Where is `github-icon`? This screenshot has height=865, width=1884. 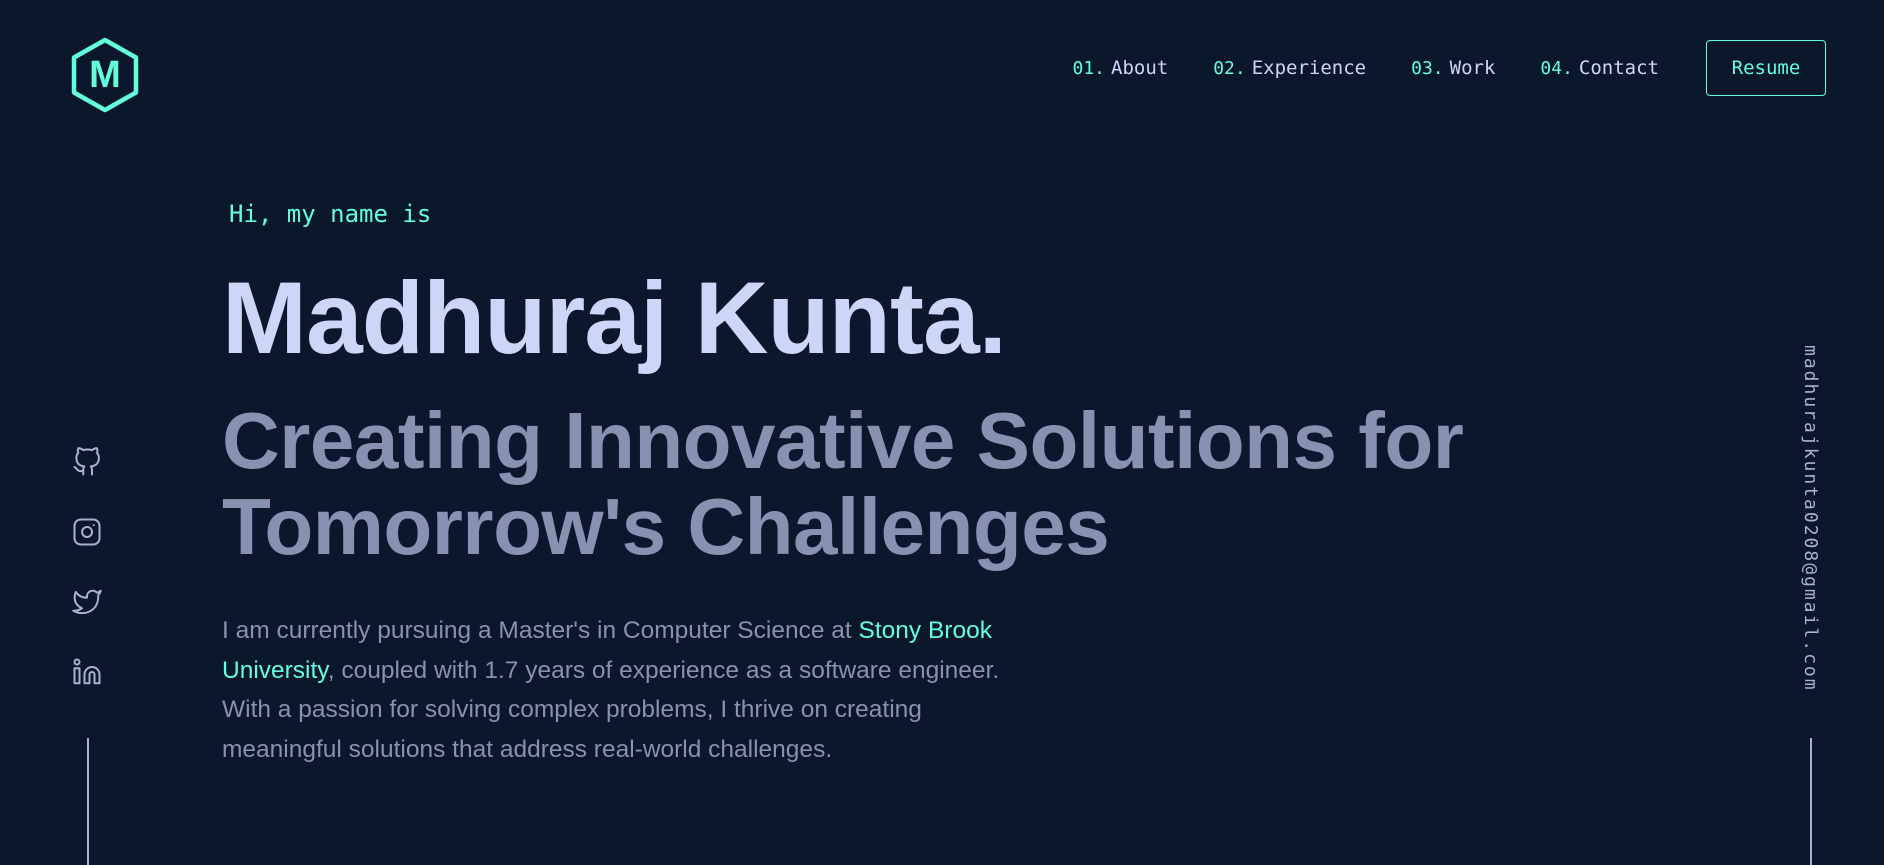
github-icon is located at coordinates (87, 462).